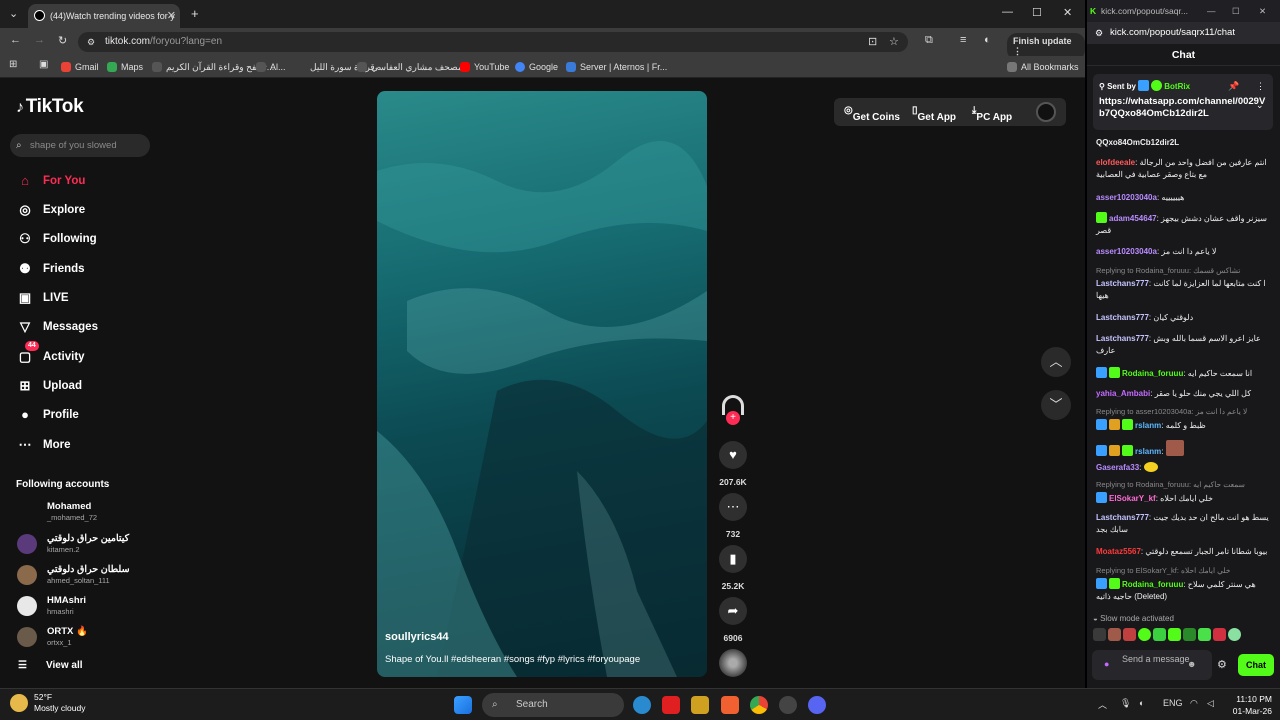  I want to click on bookmark-youtube: YouTube, so click(484, 67).